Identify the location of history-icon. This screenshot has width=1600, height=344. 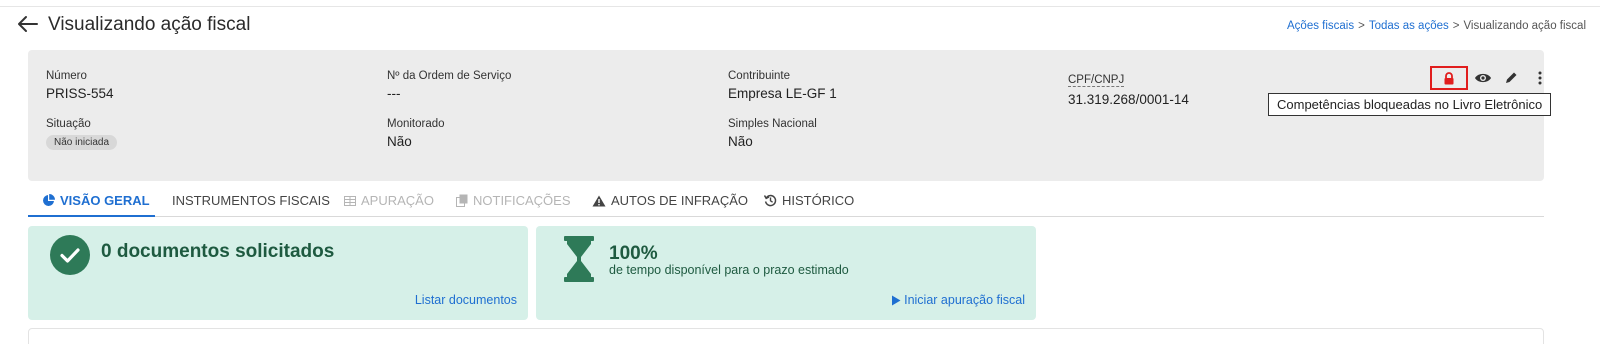
(770, 200).